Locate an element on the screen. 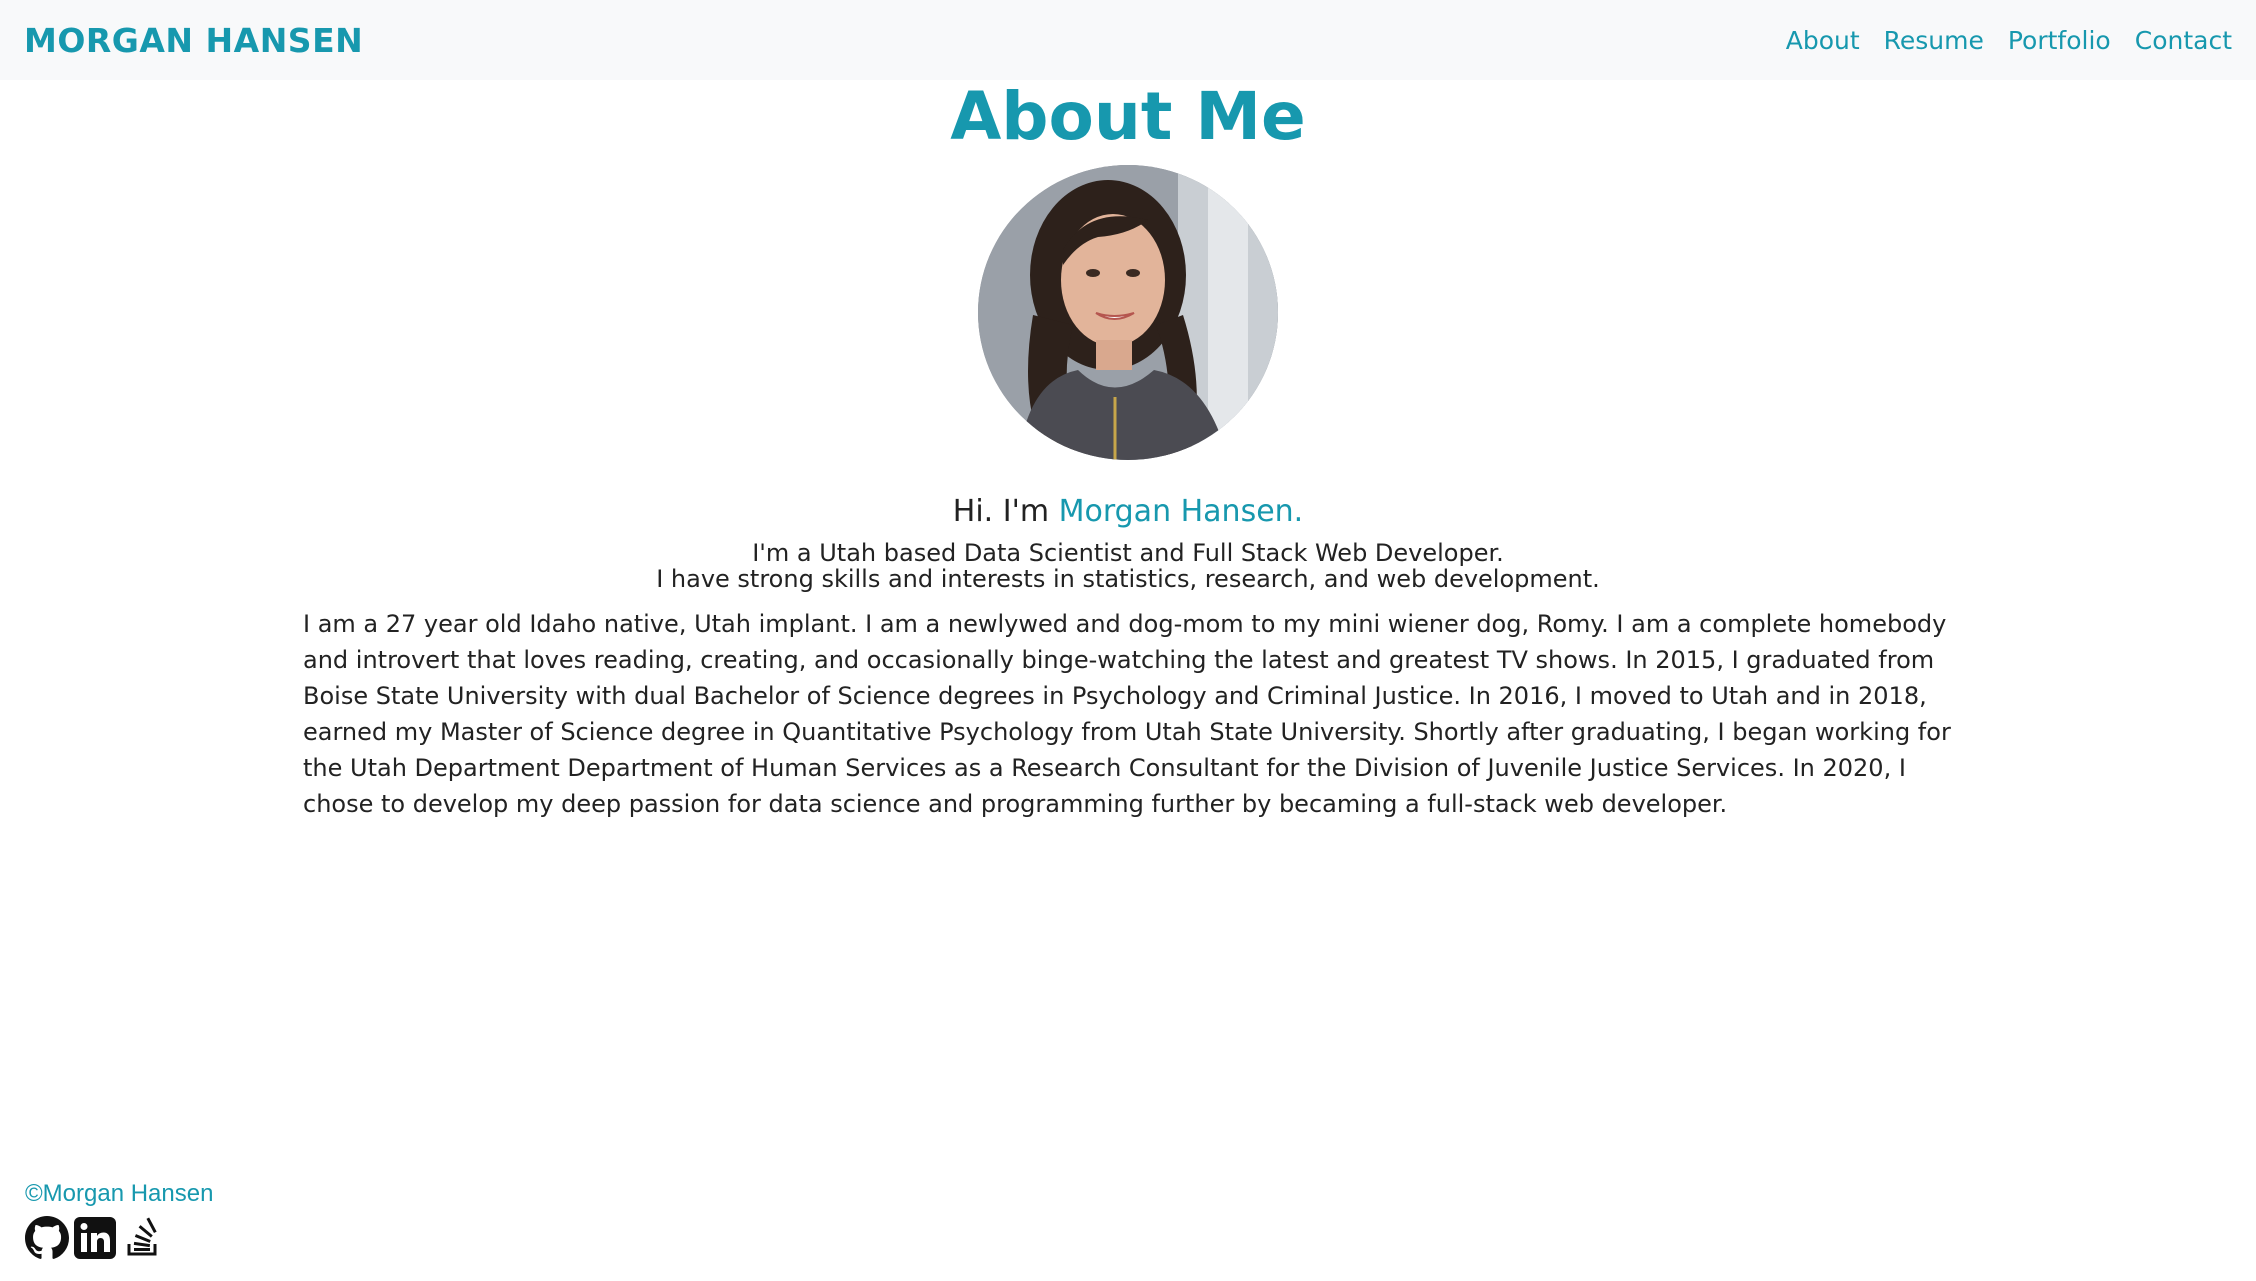 Image resolution: width=2256 pixels, height=1281 pixels. linkedin-link is located at coordinates (95, 1238).